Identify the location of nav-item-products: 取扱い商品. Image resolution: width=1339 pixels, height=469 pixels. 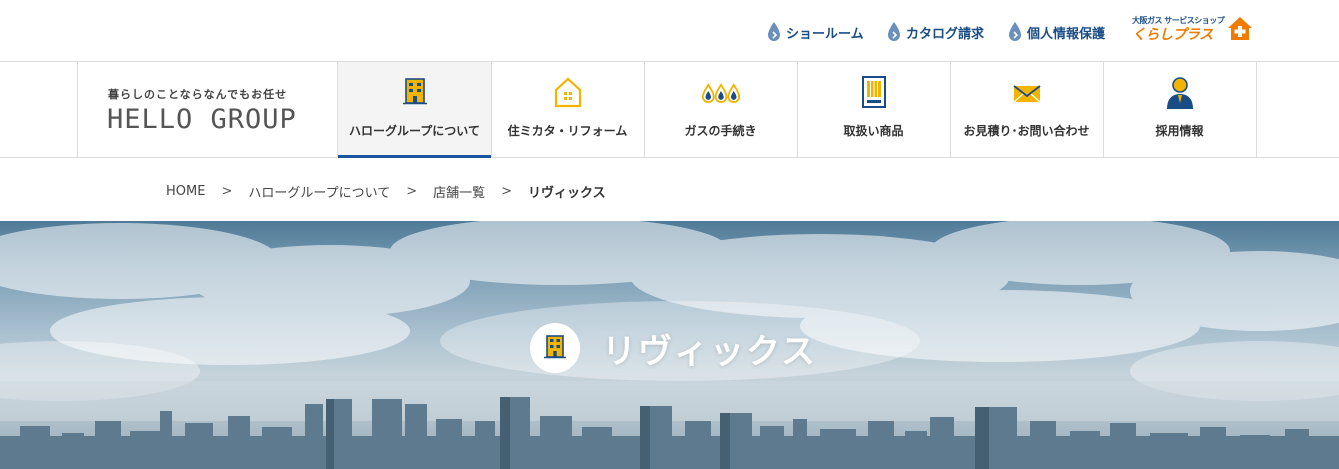
(874, 109).